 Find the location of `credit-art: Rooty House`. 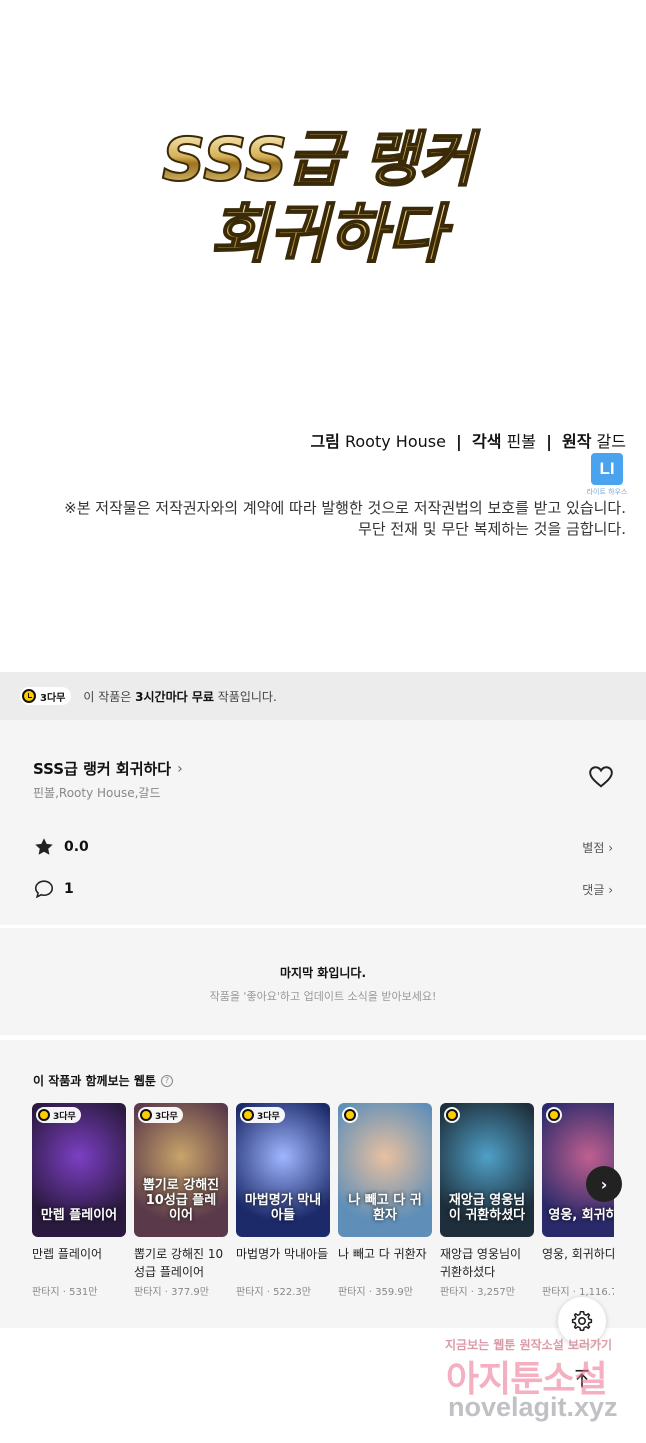

credit-art: Rooty House is located at coordinates (395, 441).